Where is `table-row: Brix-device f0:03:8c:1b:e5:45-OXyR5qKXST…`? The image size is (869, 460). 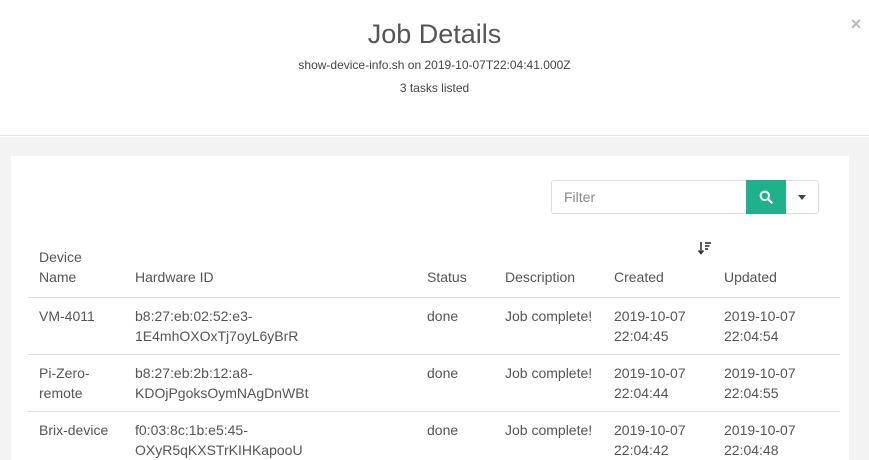 table-row: Brix-device f0:03:8c:1b:e5:45-OXyR5qKXST… is located at coordinates (434, 435).